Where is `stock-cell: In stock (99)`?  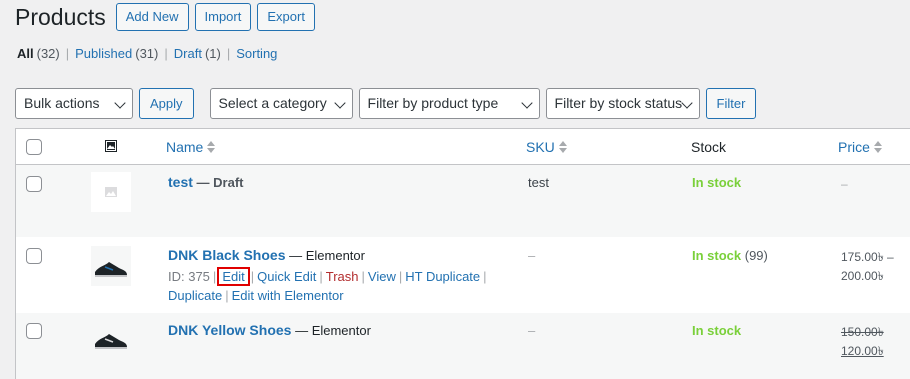 stock-cell: In stock (99) is located at coordinates (730, 255).